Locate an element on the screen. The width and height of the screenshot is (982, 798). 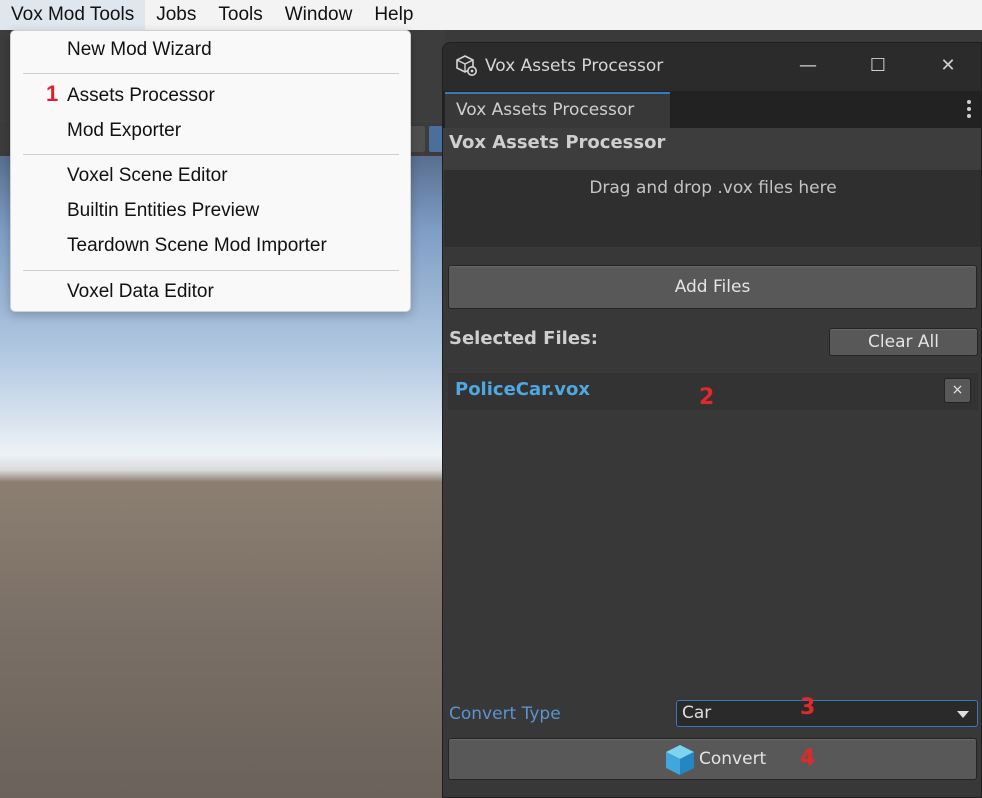
menu-jobs: Jobs is located at coordinates (176, 15).